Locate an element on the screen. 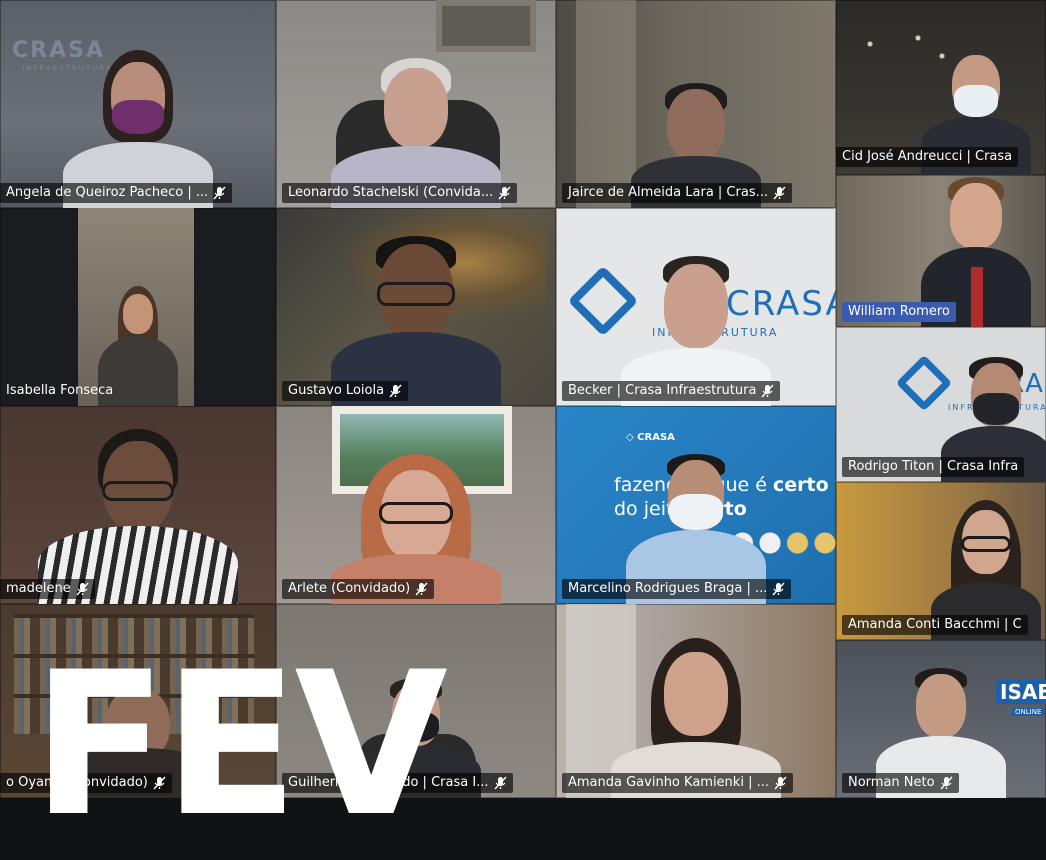  isae-online-badge: ONLINE is located at coordinates (1028, 712).